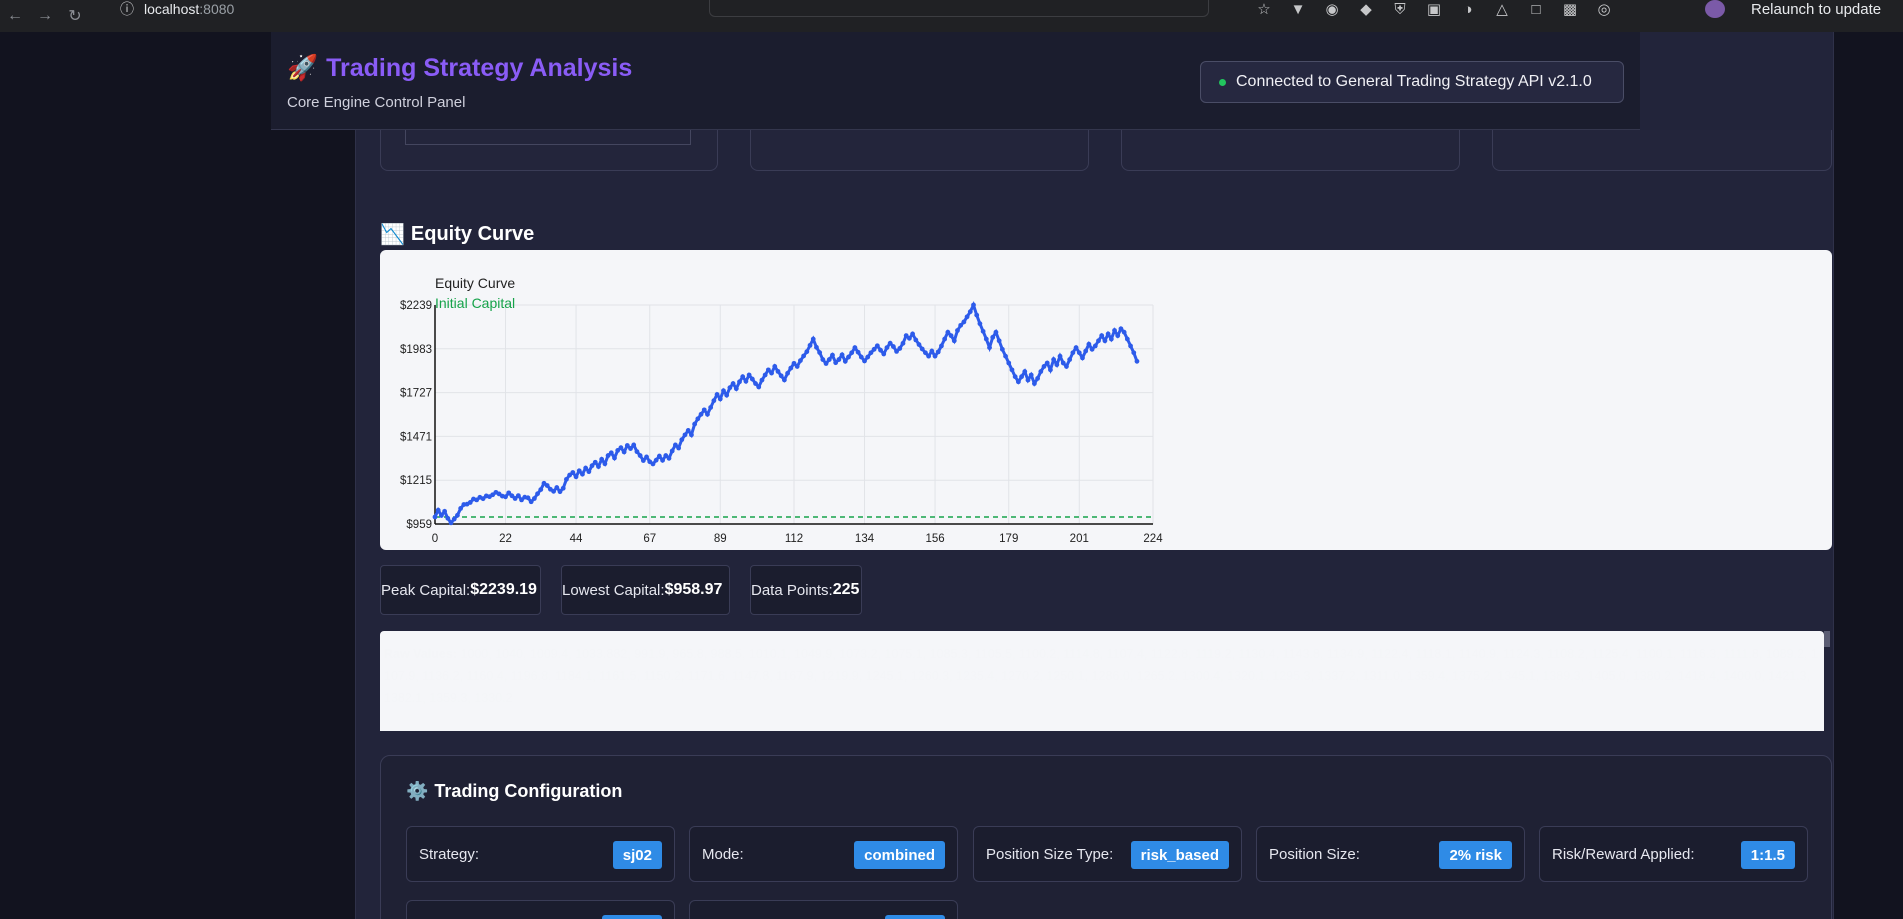  I want to click on reload-icon: ↻, so click(75, 16).